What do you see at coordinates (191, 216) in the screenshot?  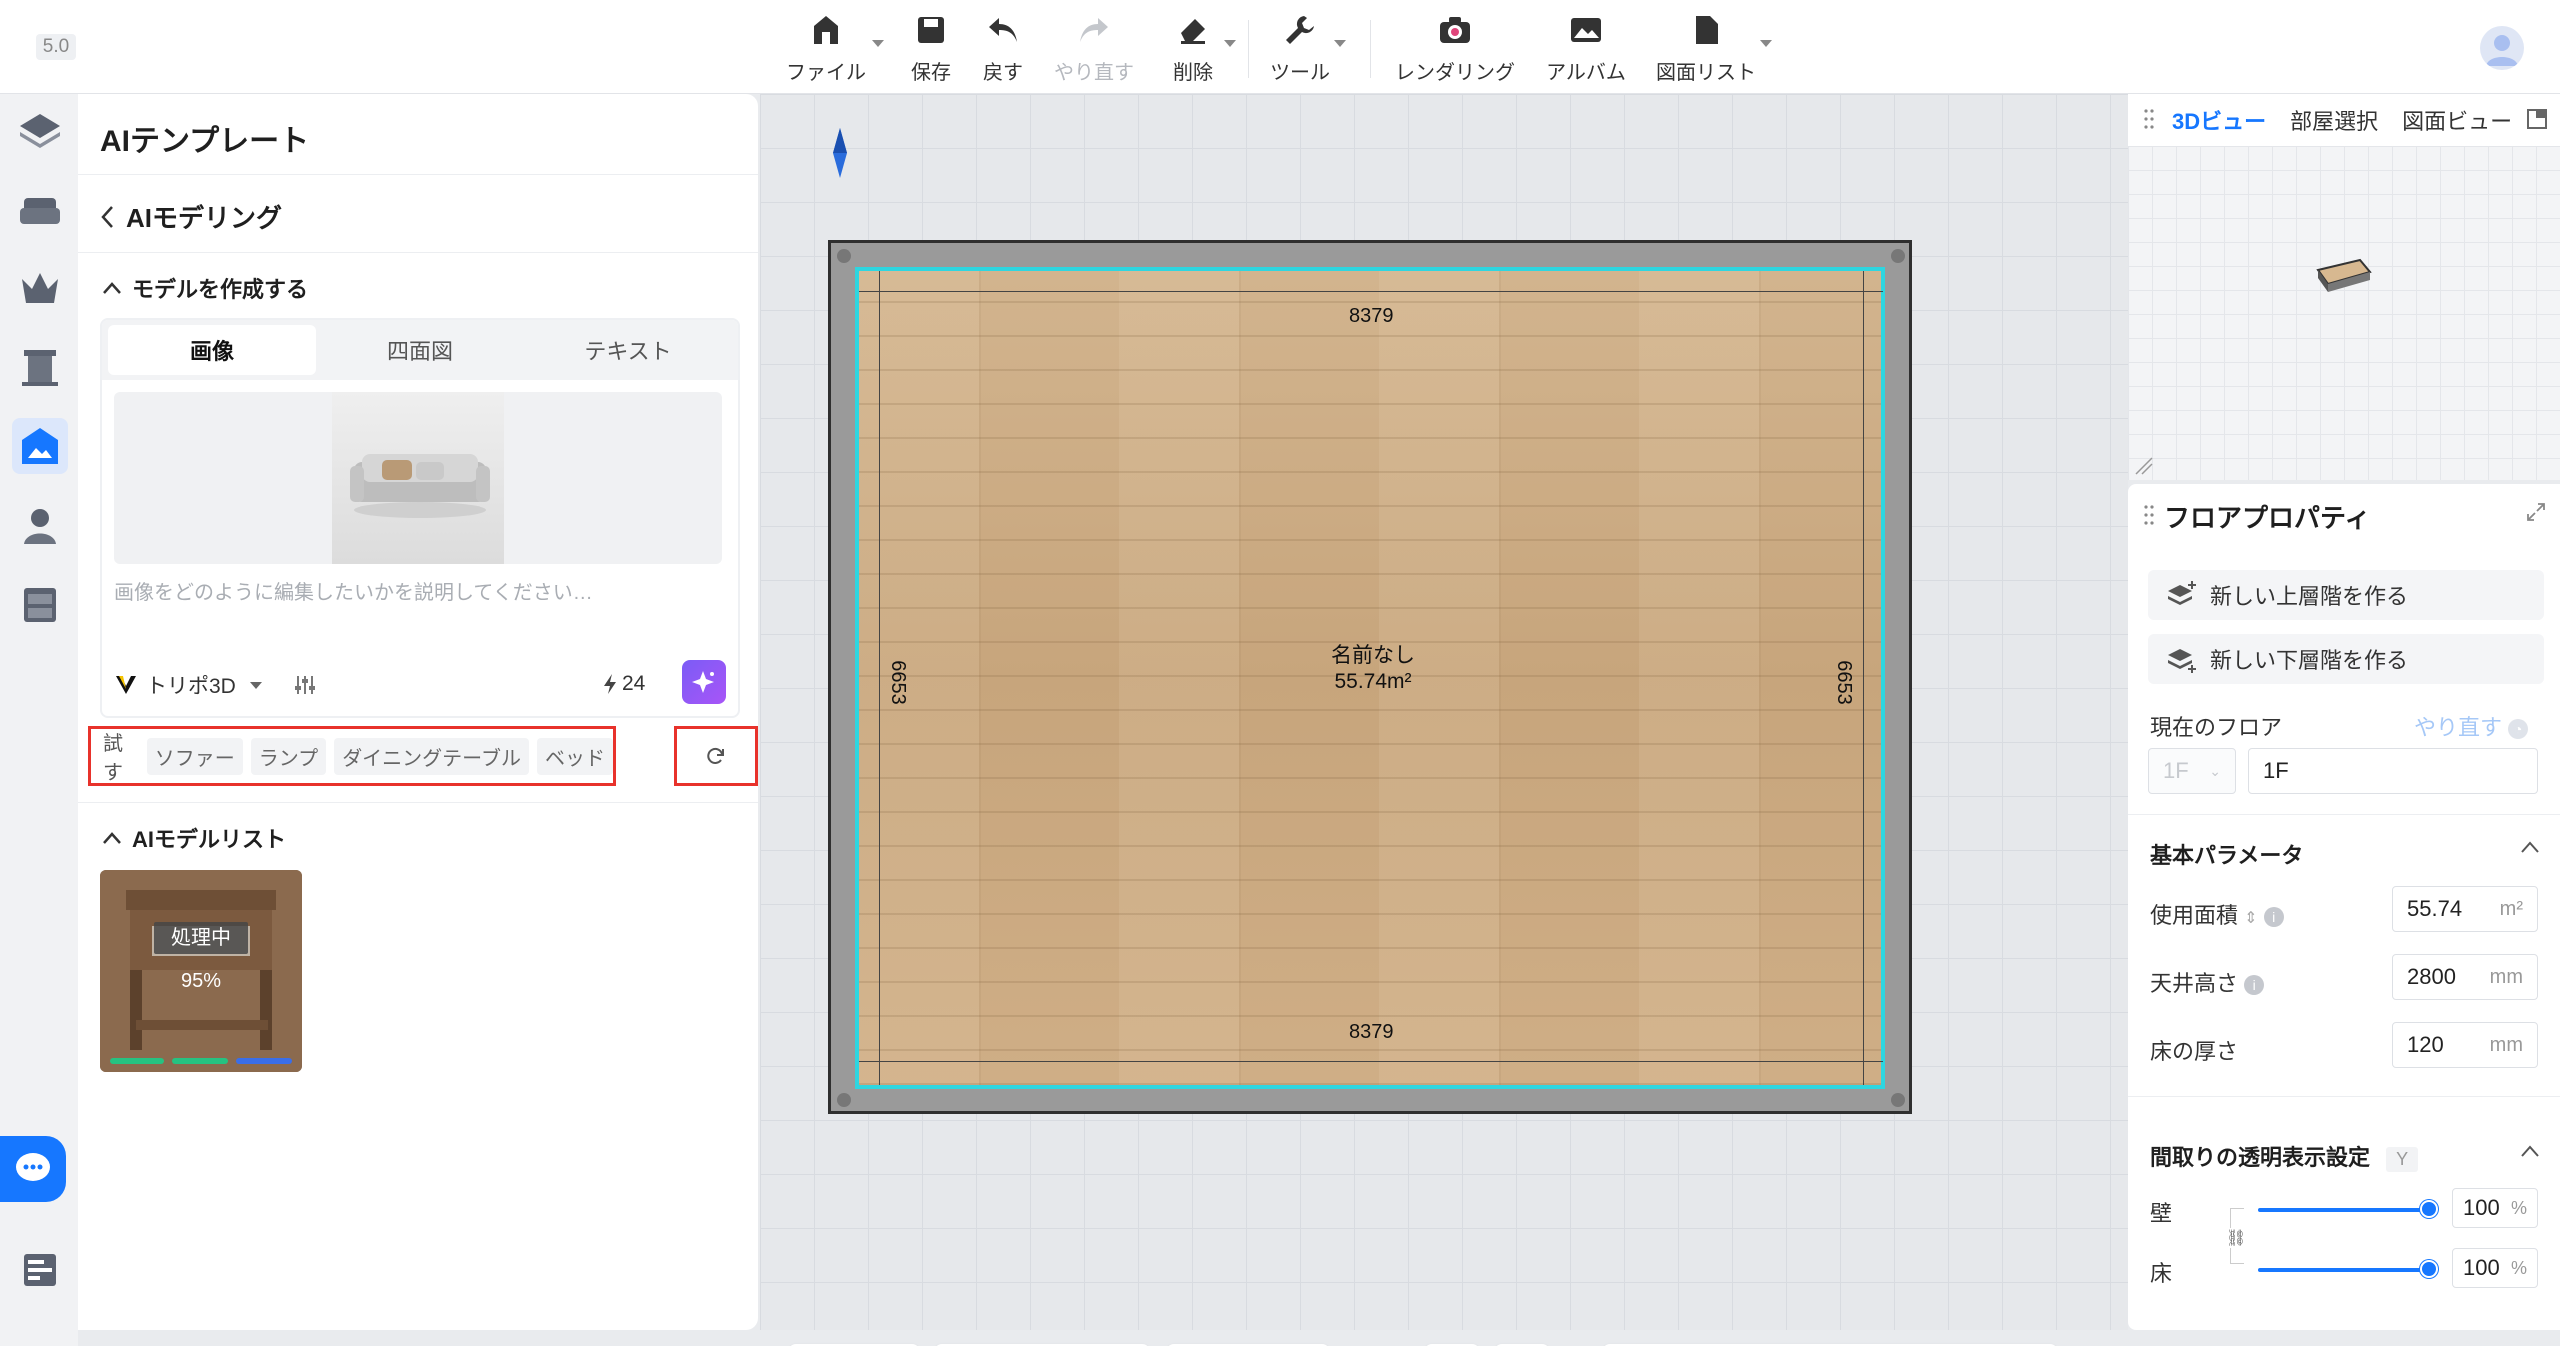 I see `back-to-ai-modeling: AIモデリング` at bounding box center [191, 216].